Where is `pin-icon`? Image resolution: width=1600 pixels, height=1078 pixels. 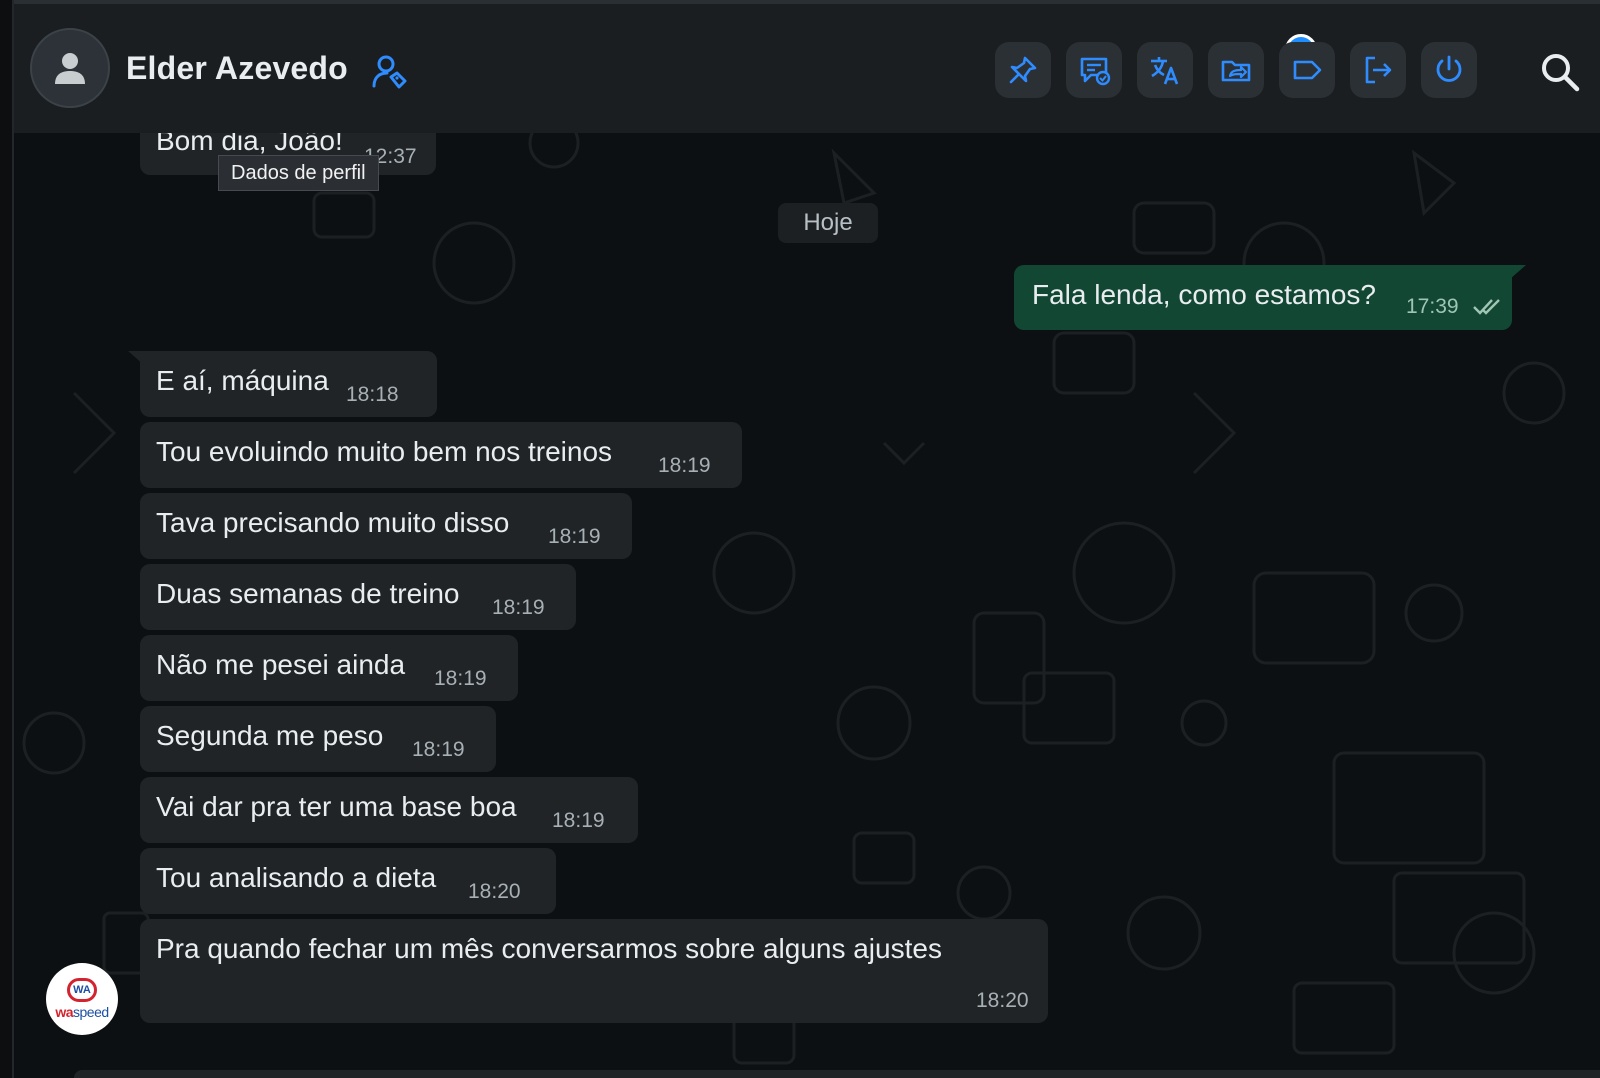 pin-icon is located at coordinates (1023, 70).